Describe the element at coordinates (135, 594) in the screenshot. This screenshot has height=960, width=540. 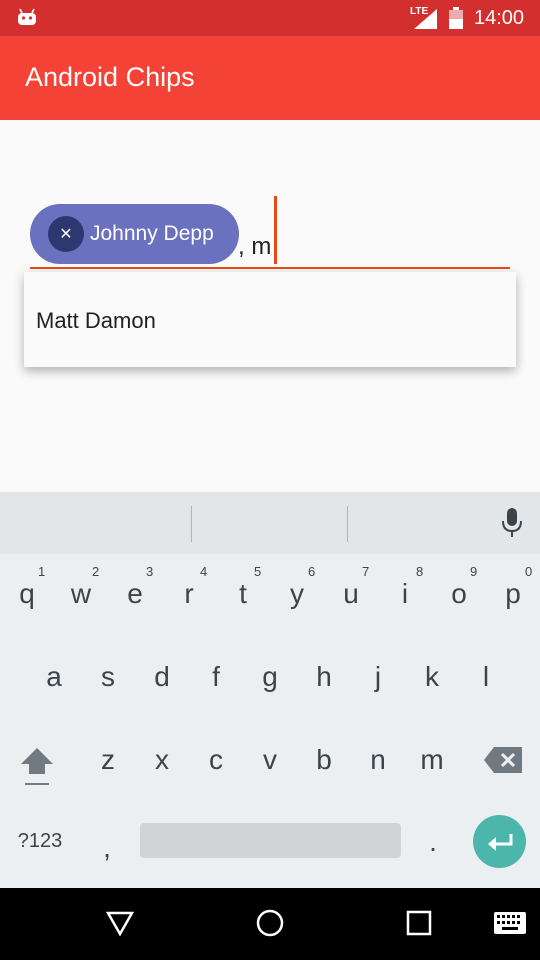
I see `key-e: e` at that location.